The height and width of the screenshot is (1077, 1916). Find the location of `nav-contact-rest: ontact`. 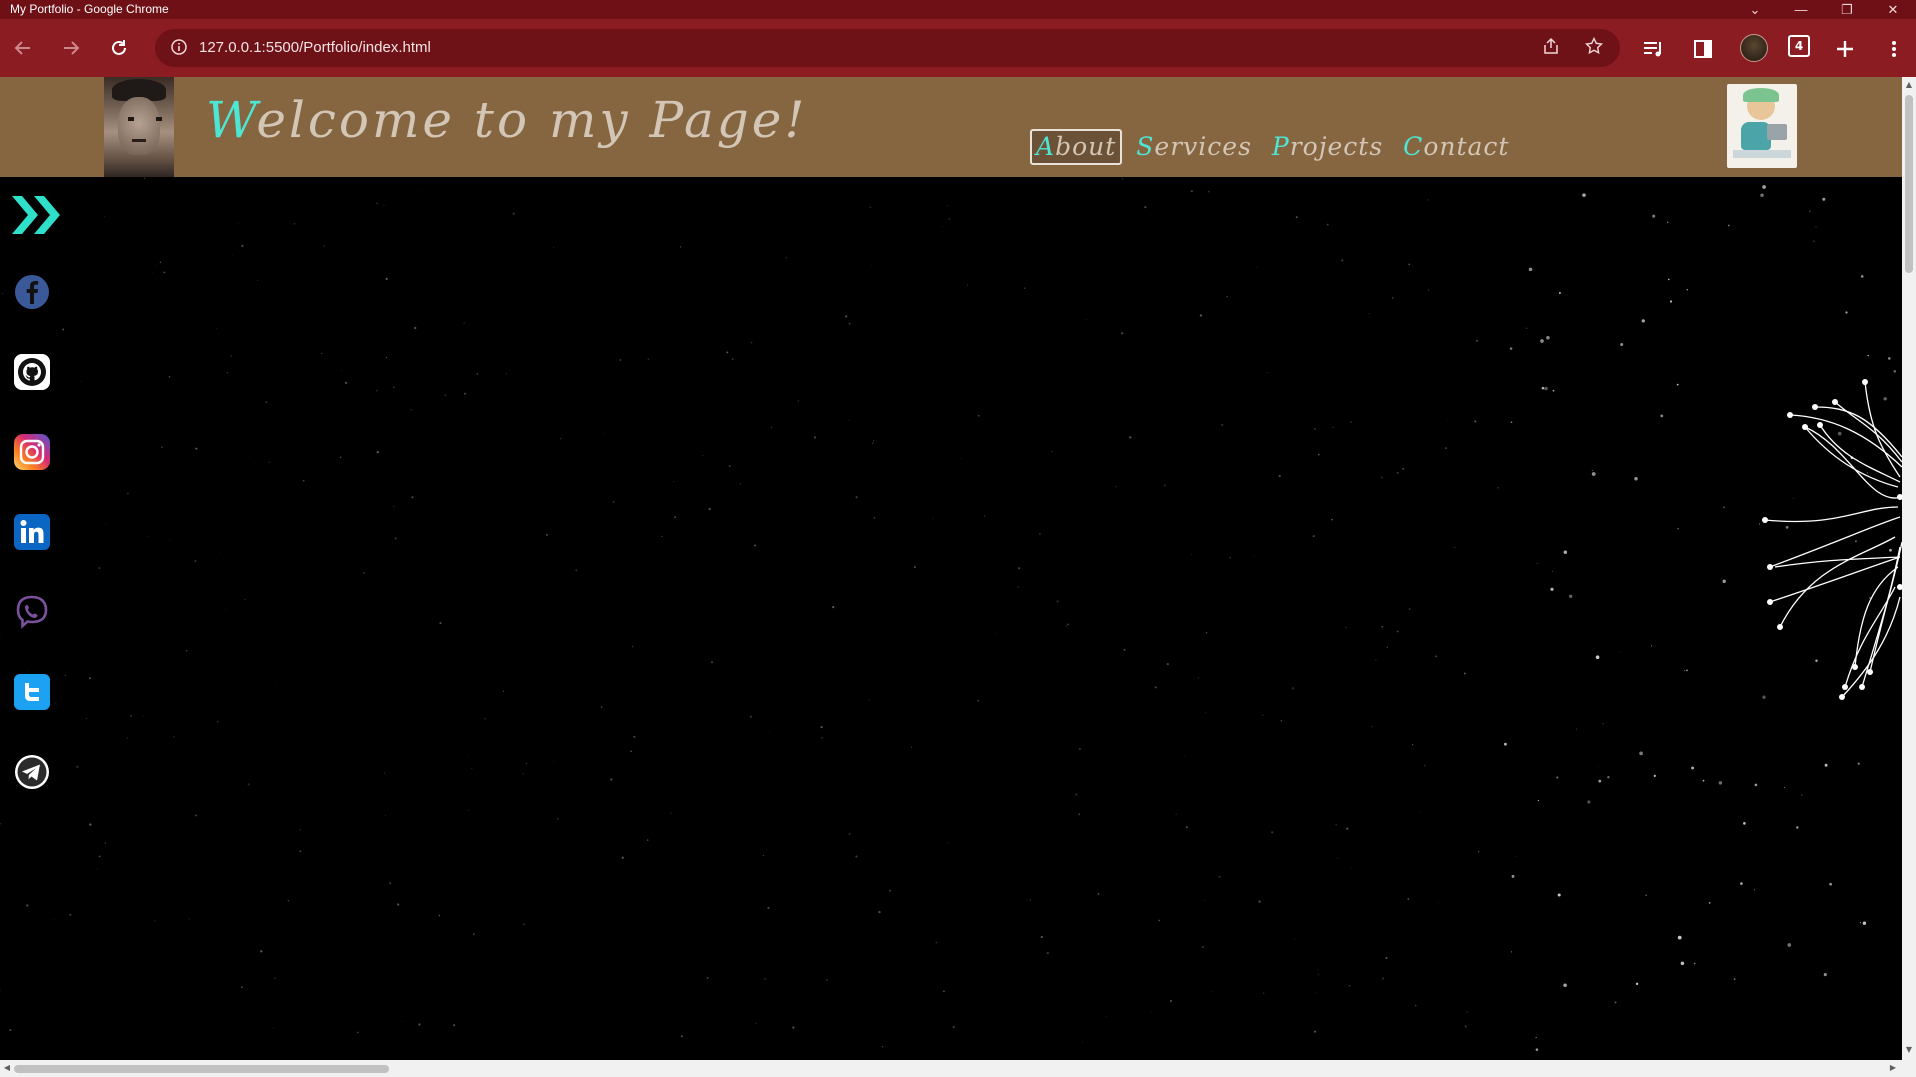

nav-contact-rest: ontact is located at coordinates (1466, 146).